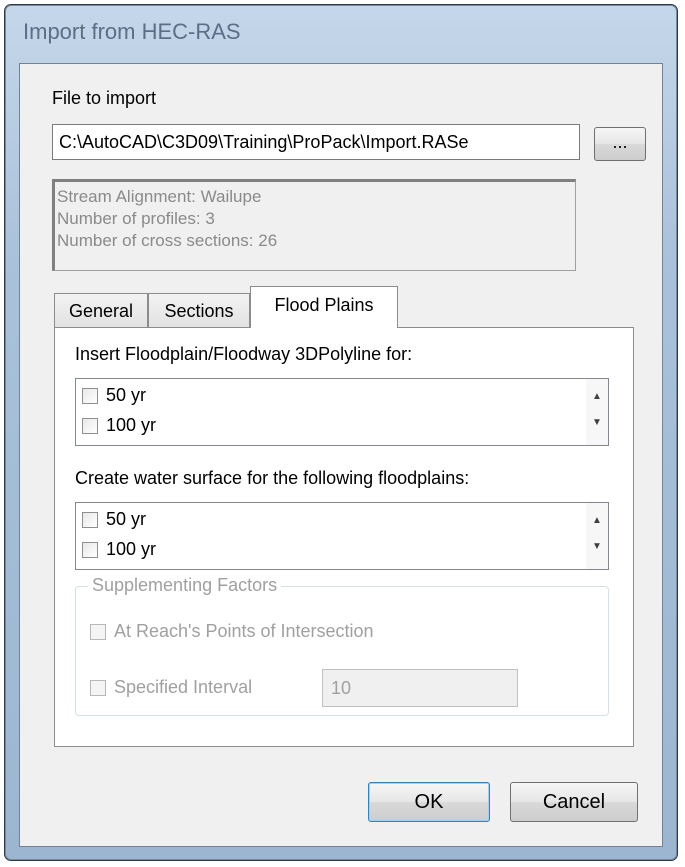 The image size is (685, 867). What do you see at coordinates (136, 218) in the screenshot?
I see `info-line-profiles: Number of profiles: 3` at bounding box center [136, 218].